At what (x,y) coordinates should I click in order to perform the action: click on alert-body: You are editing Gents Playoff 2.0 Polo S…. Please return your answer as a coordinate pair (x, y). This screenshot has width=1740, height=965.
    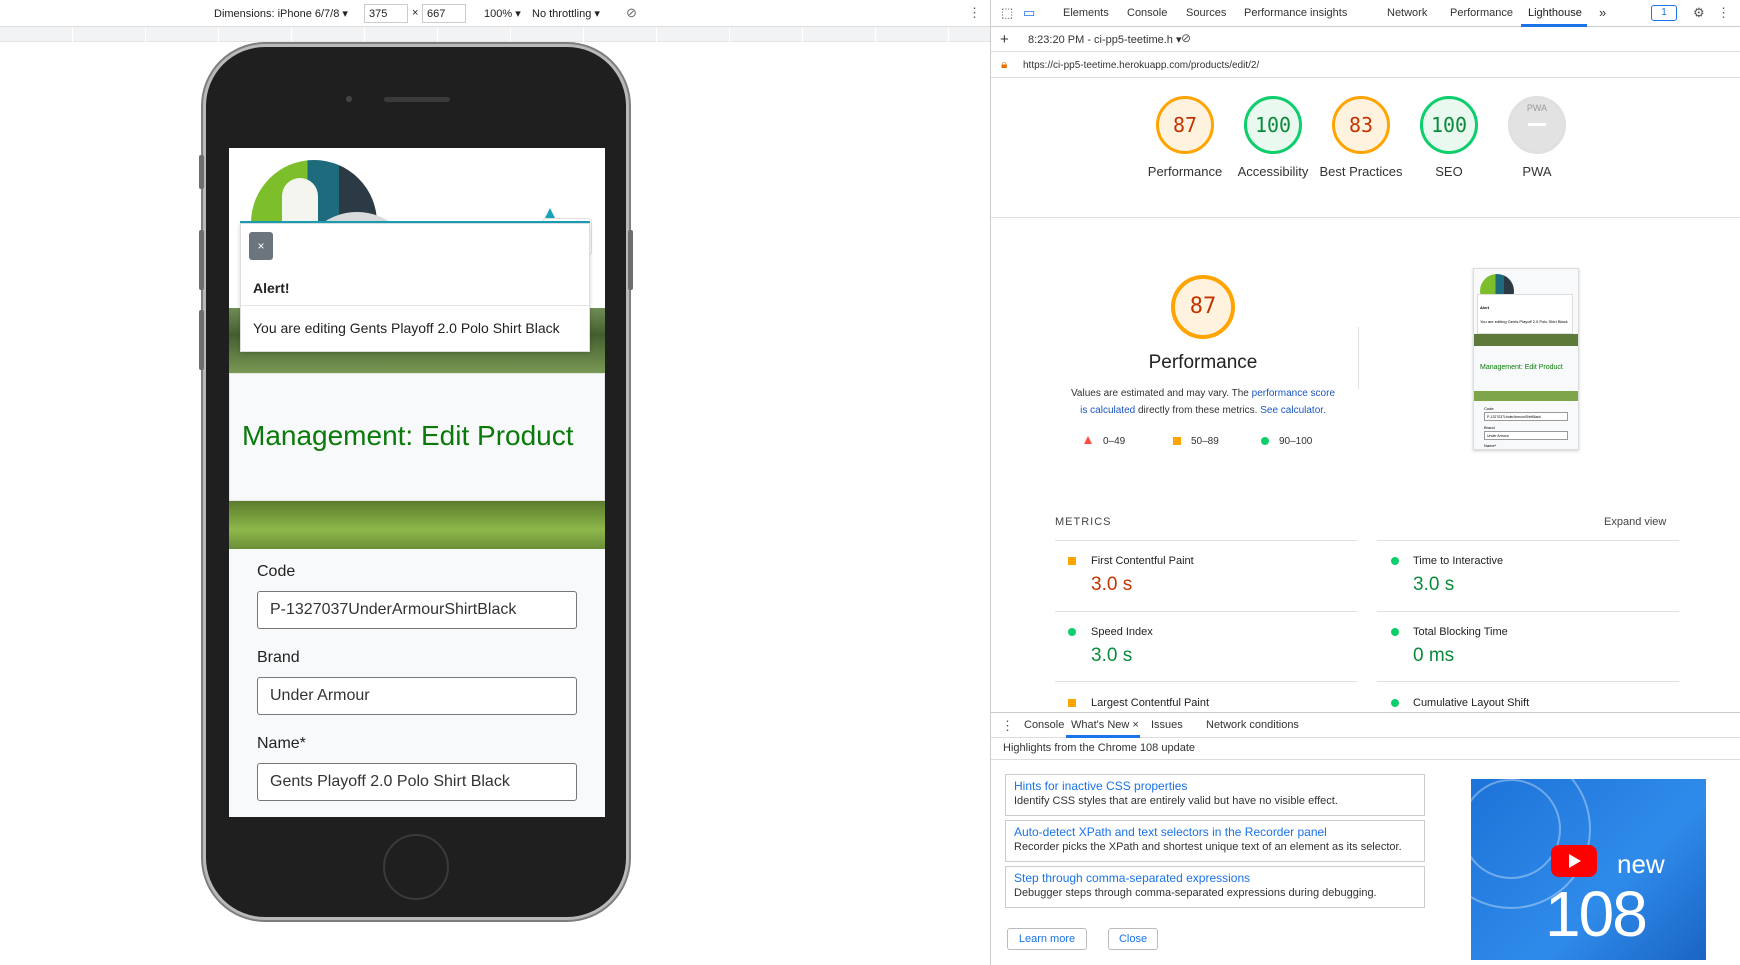
    Looking at the image, I should click on (406, 328).